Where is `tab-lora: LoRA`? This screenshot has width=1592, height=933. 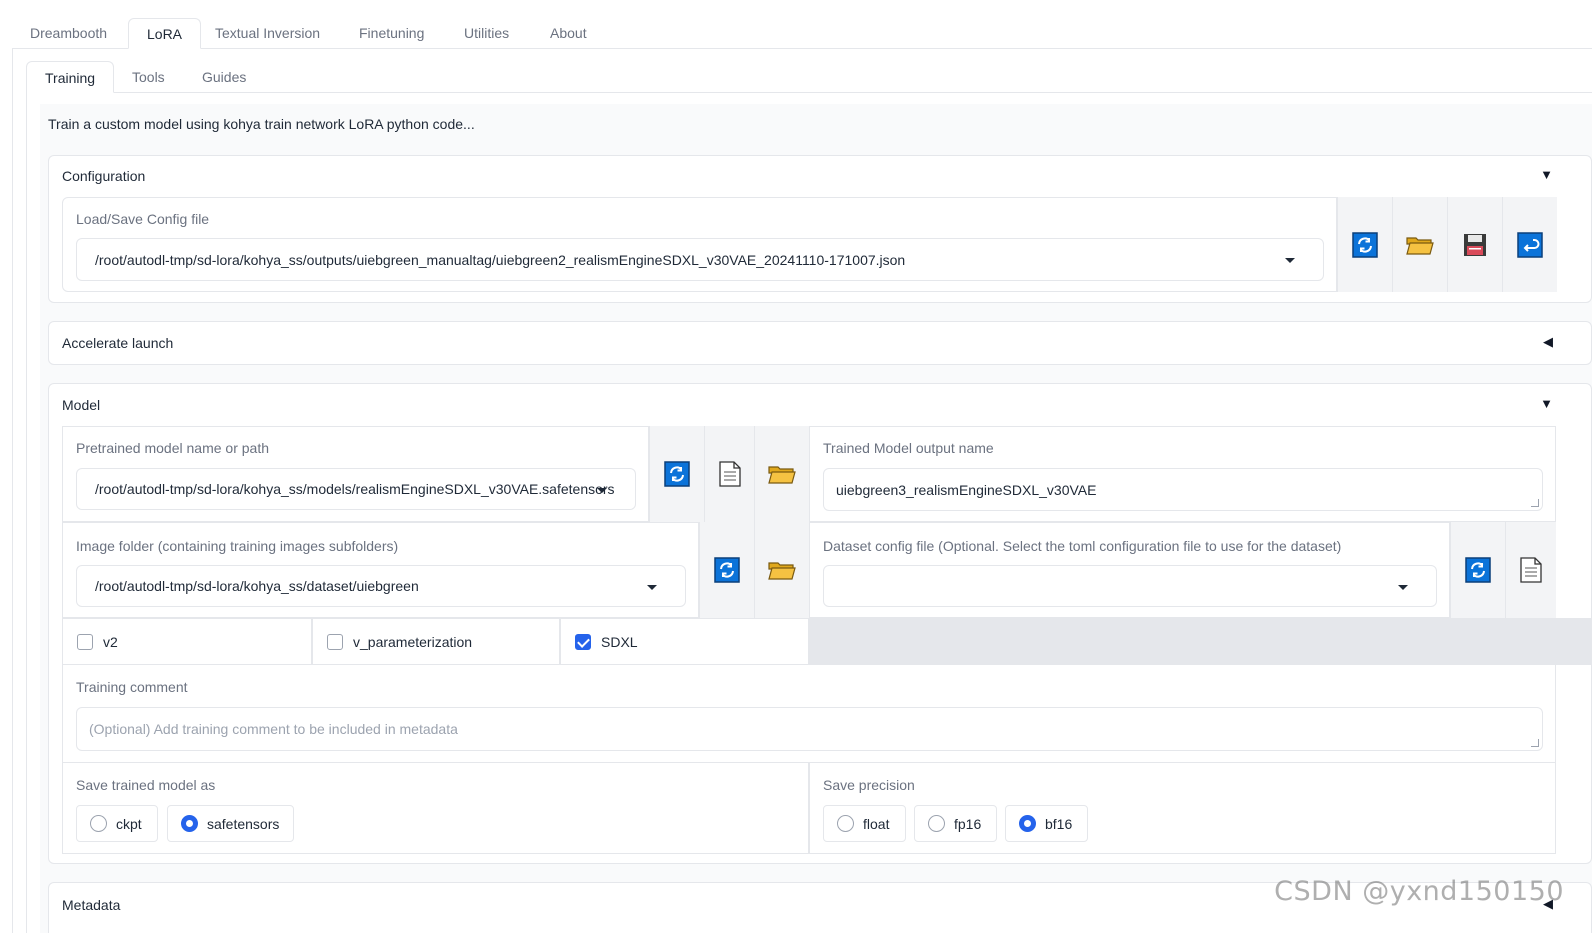
tab-lora: LoRA is located at coordinates (165, 33).